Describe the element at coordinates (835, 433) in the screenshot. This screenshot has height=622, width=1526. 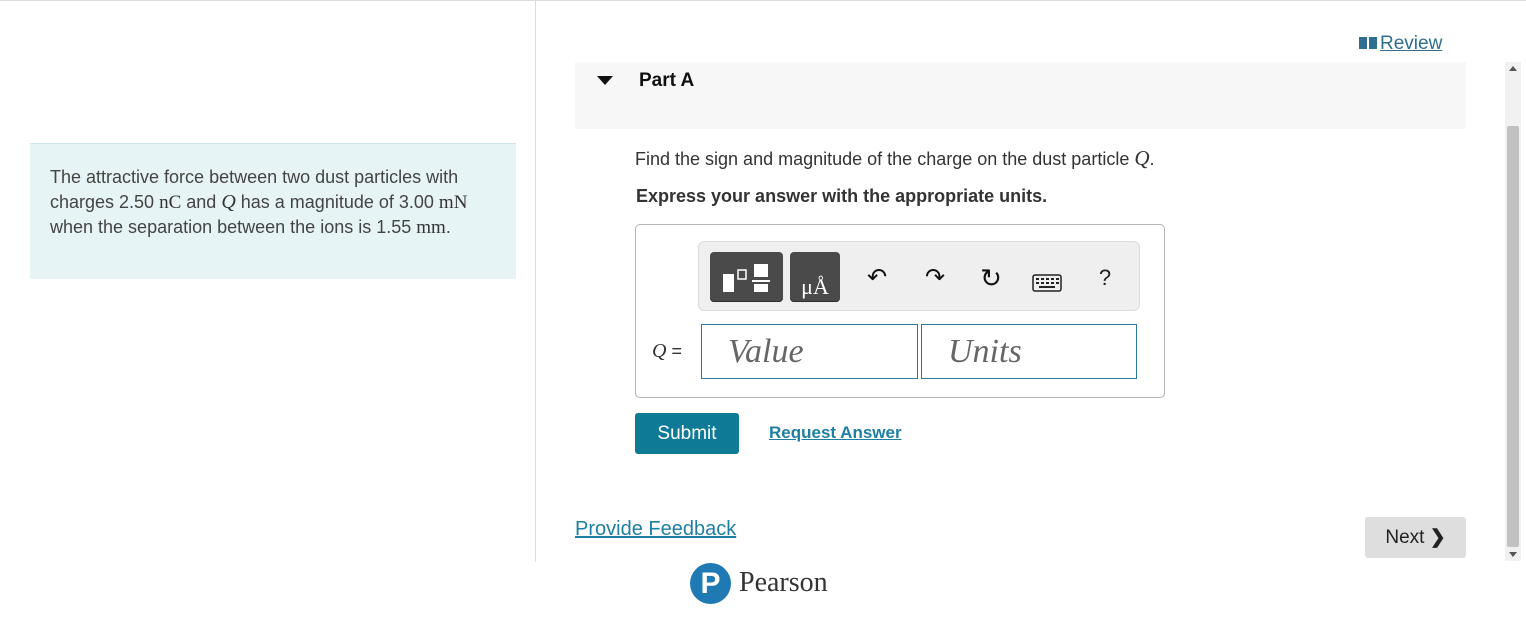
I see `request-answer-link: Request Answer` at that location.